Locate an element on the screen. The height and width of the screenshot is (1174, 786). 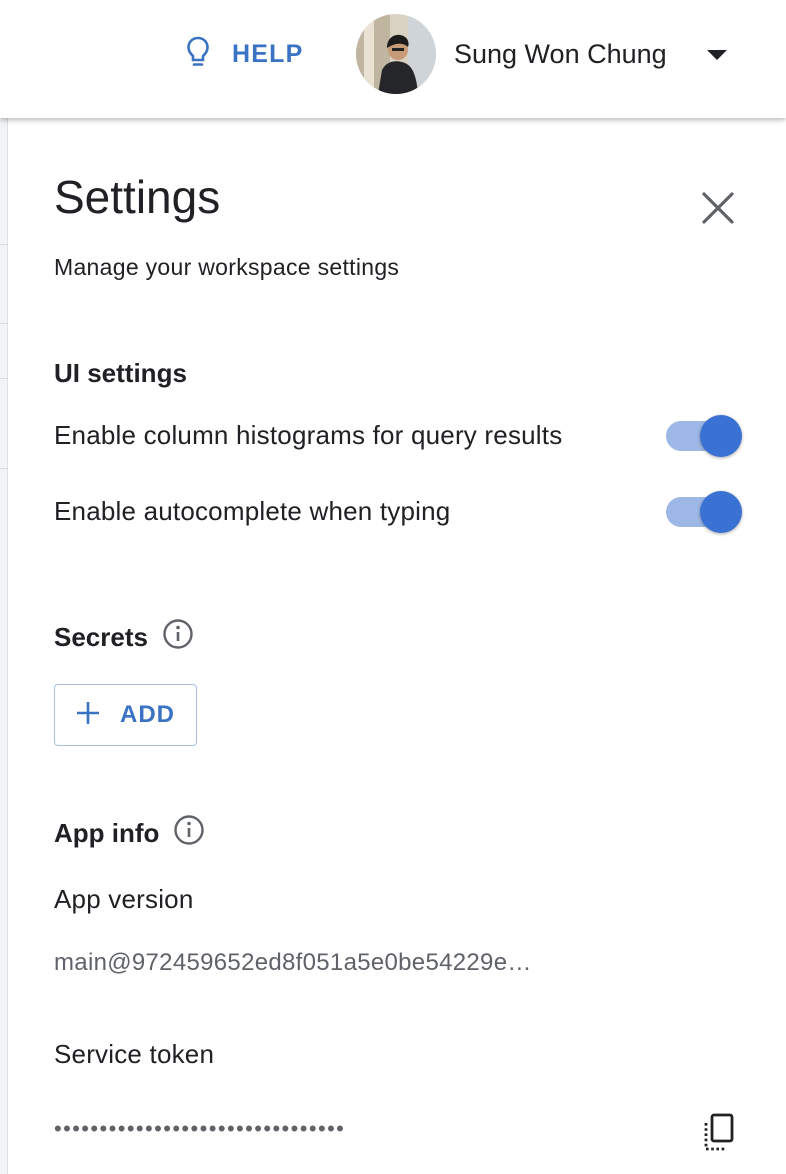
top-bar: HELP Sung Won Chung is located at coordinates (393, 59).